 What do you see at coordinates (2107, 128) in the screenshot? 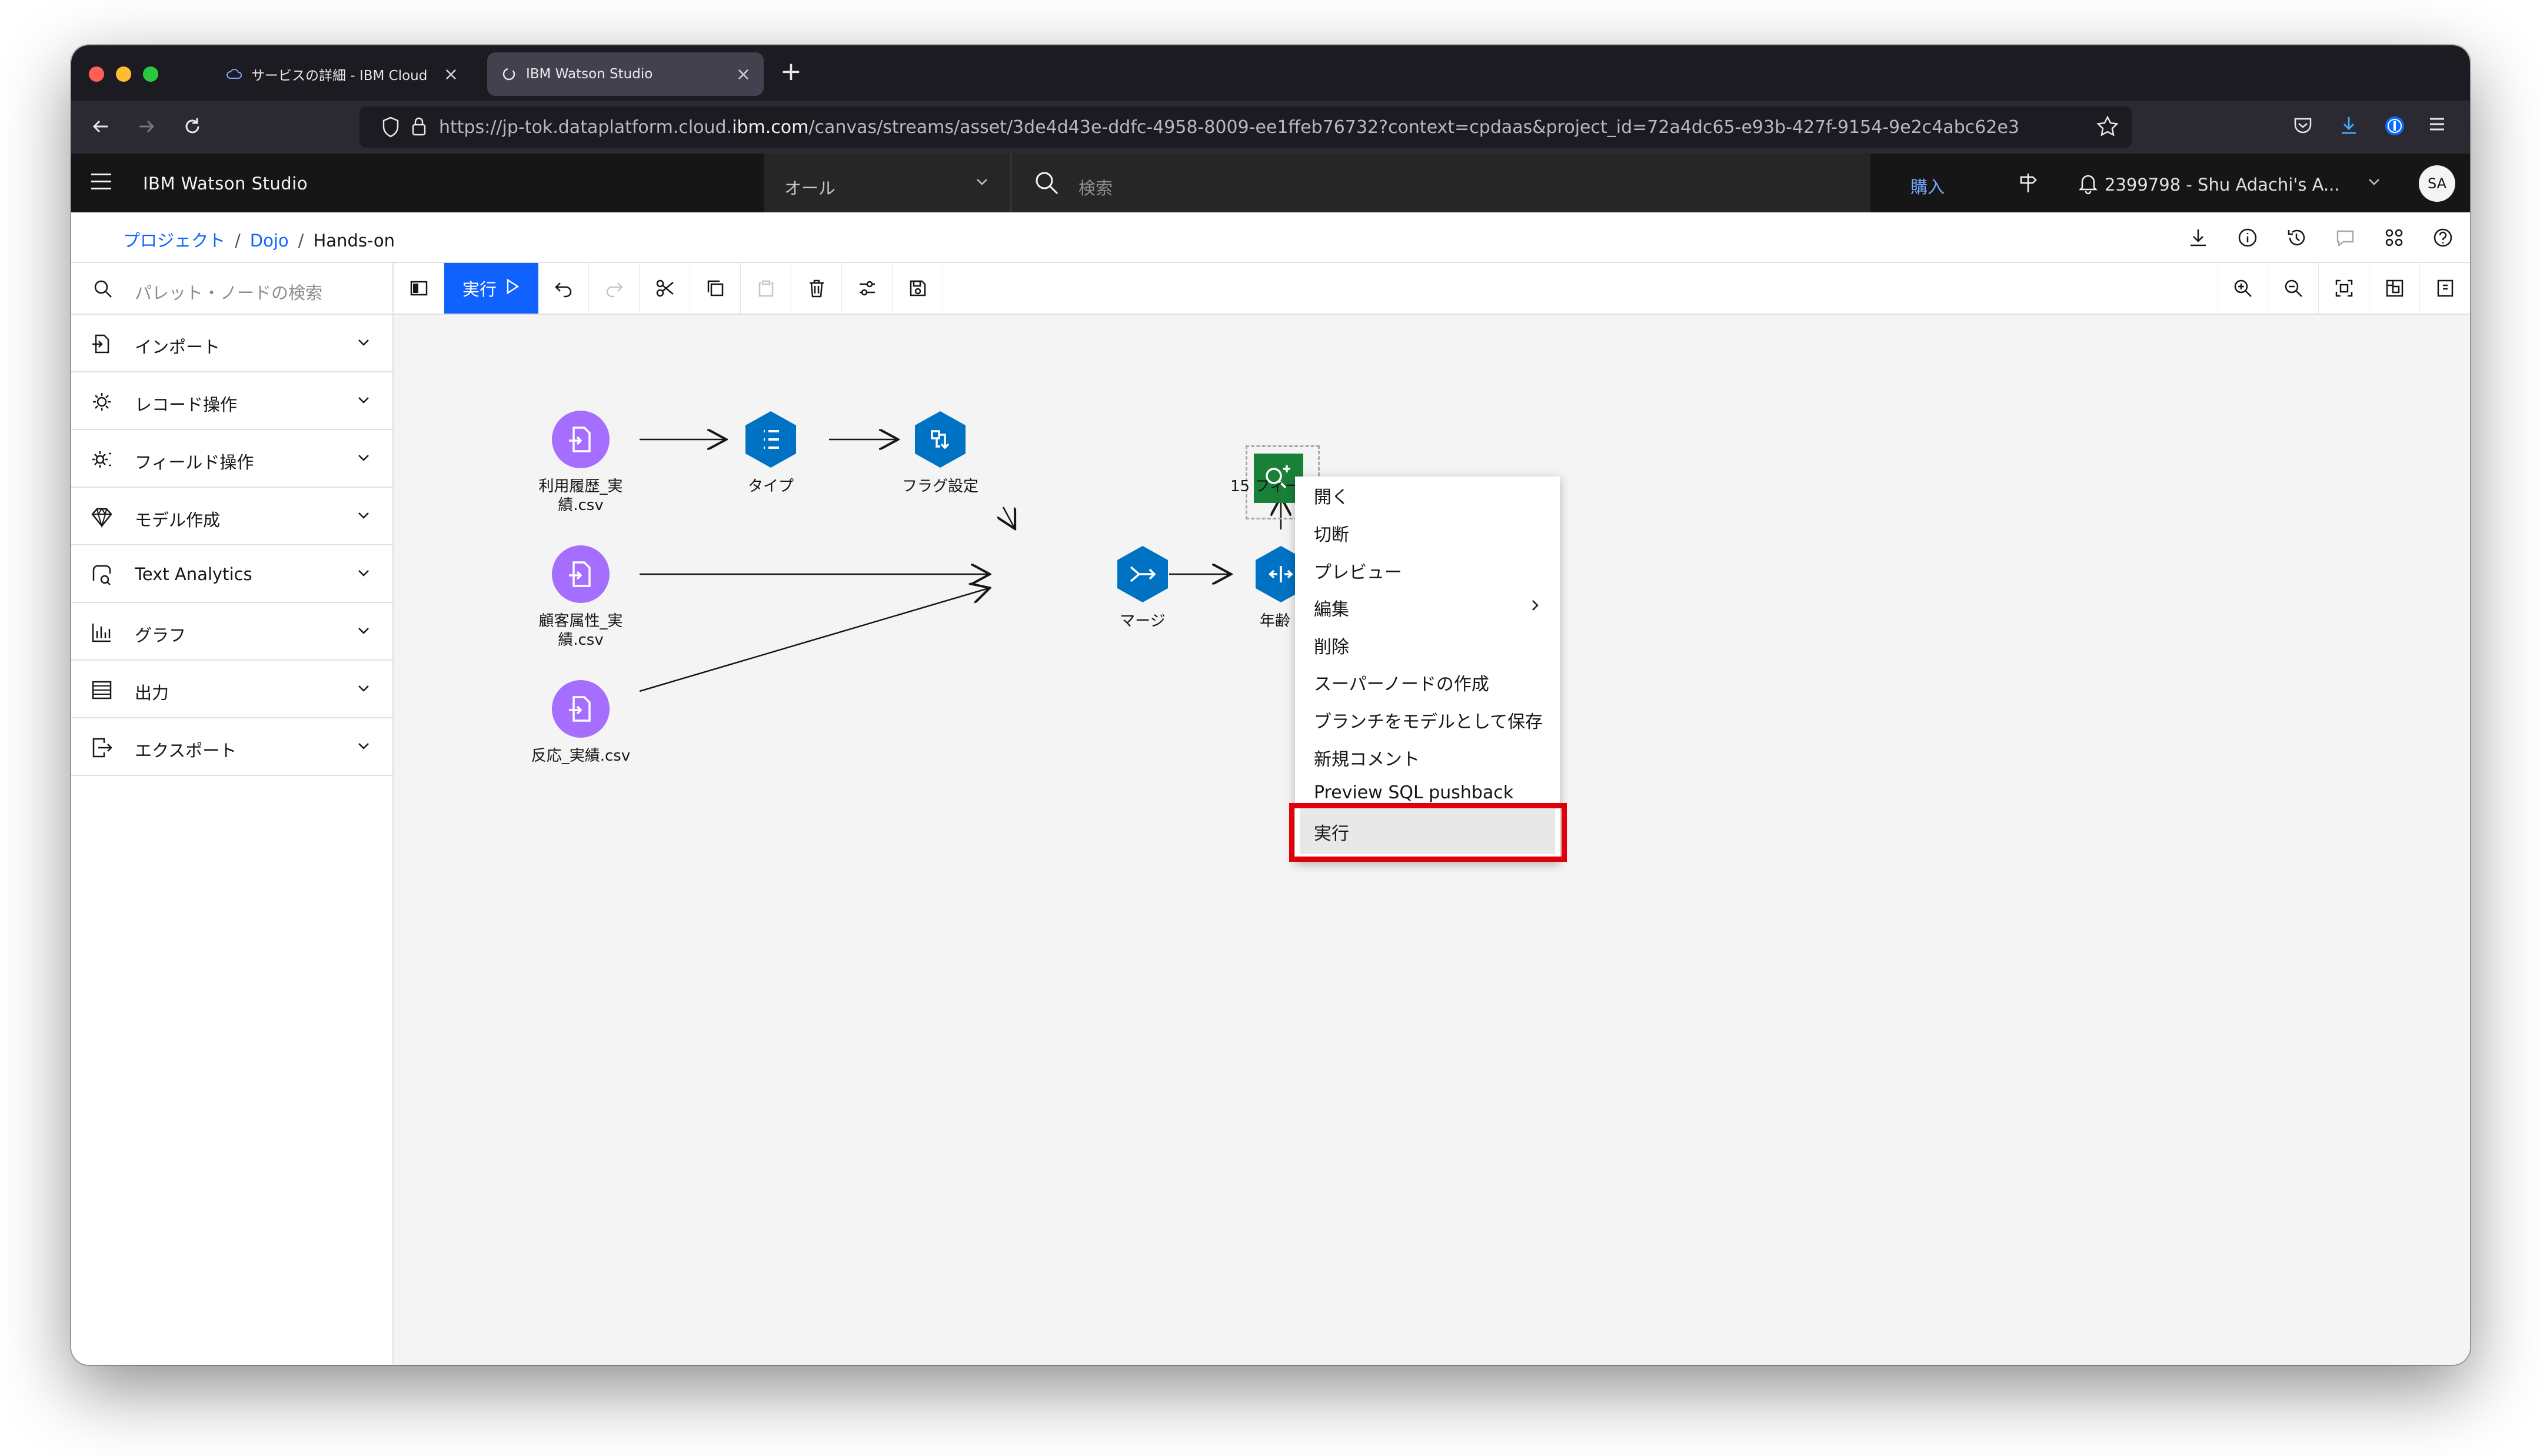
I see `bookmark-star-icon` at bounding box center [2107, 128].